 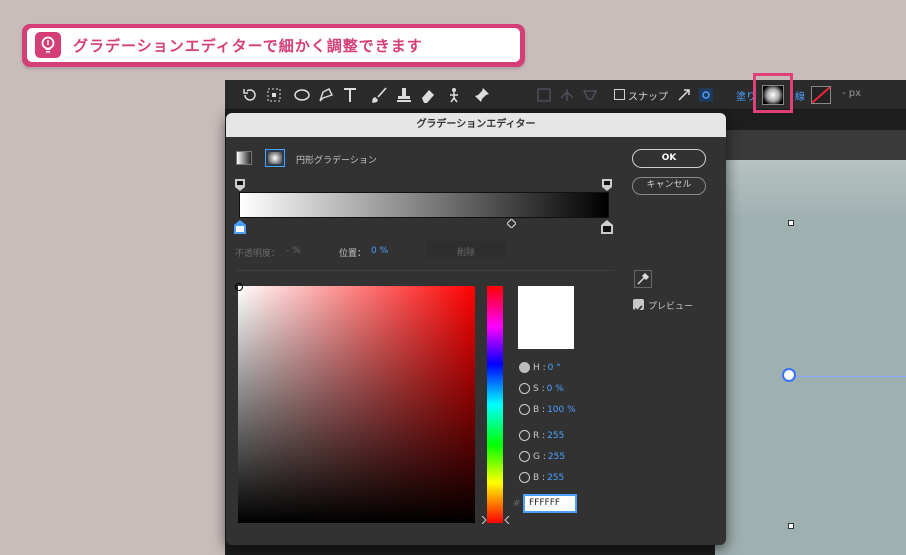 I want to click on s-value: 0 %, so click(x=555, y=389).